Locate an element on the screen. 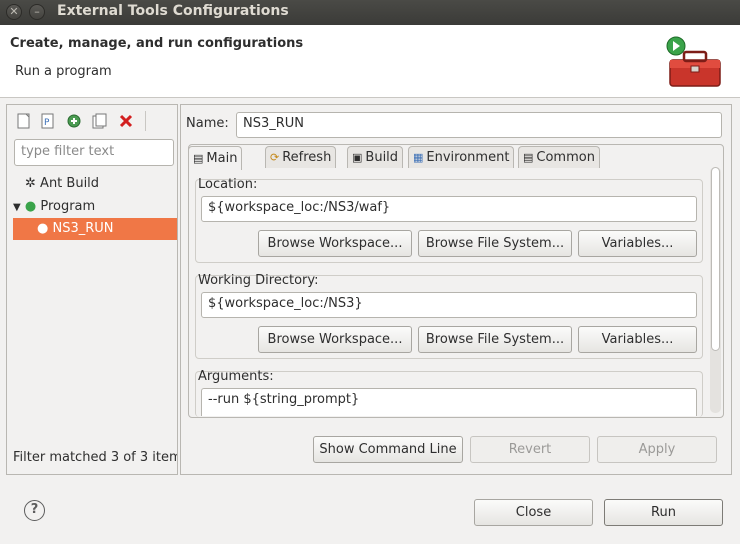 Image resolution: width=740 pixels, height=544 pixels. expand-arrow-icon: ▼ is located at coordinates (17, 207).